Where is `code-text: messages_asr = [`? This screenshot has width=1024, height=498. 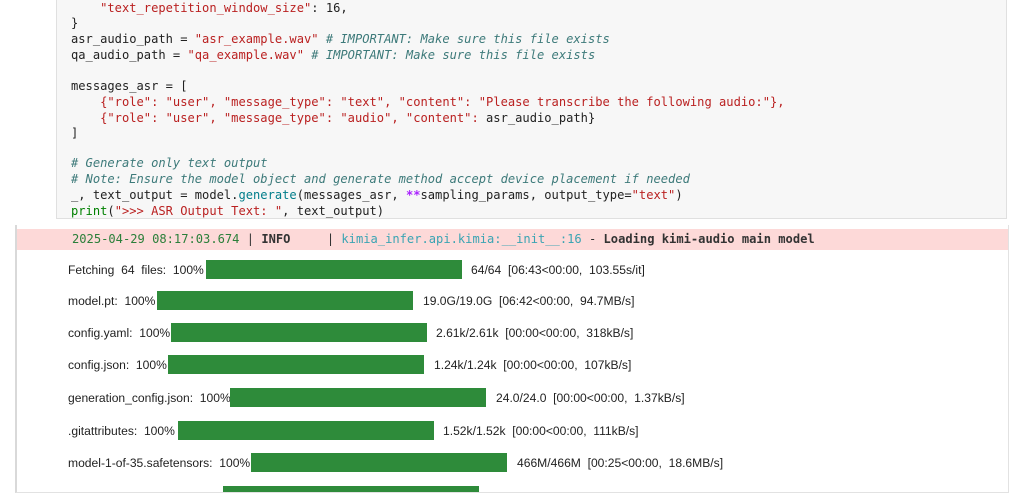 code-text: messages_asr = [ is located at coordinates (129, 86).